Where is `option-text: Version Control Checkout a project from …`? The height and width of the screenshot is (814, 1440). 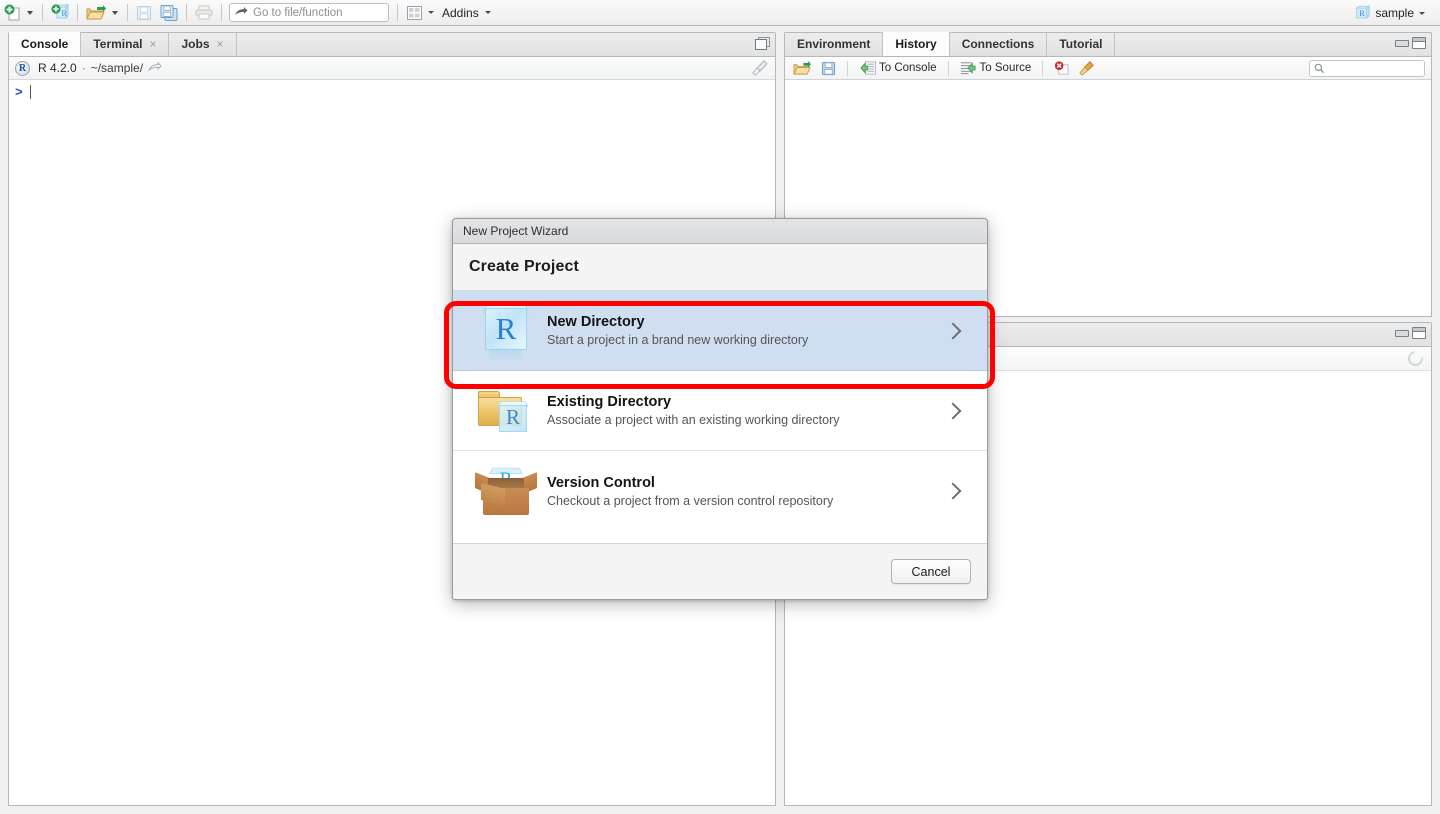
option-text: Version Control Checkout a project from … is located at coordinates (743, 491).